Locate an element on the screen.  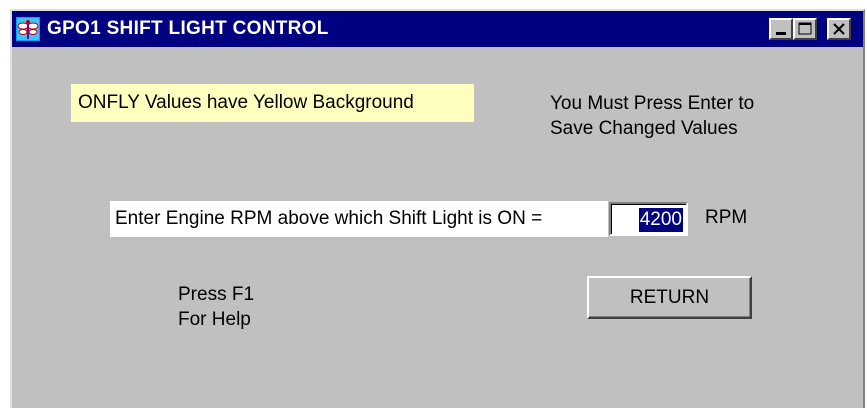
help-hint-line2: For Help is located at coordinates (214, 319).